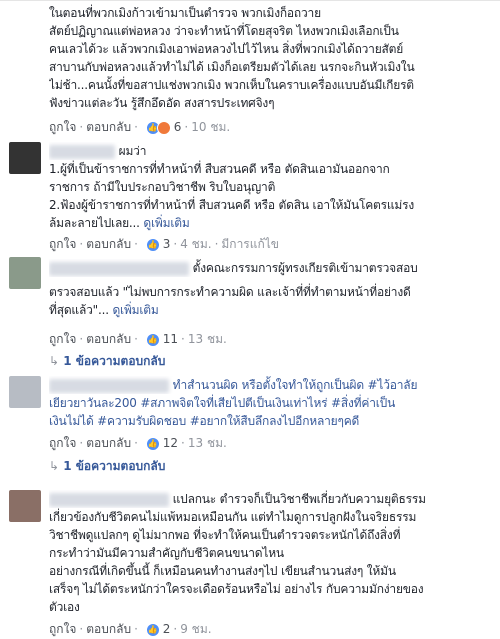  I want to click on reaction-count: 6, so click(177, 127).